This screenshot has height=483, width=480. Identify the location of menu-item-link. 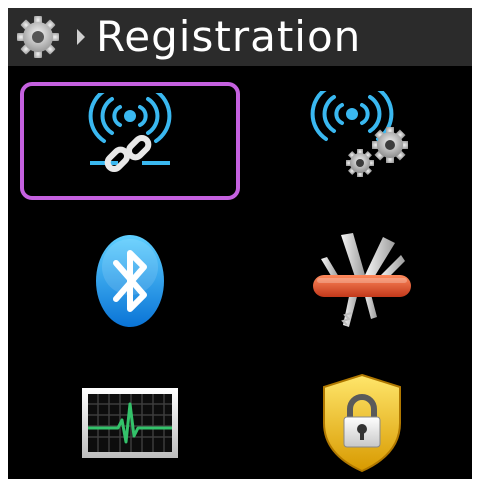
(130, 141).